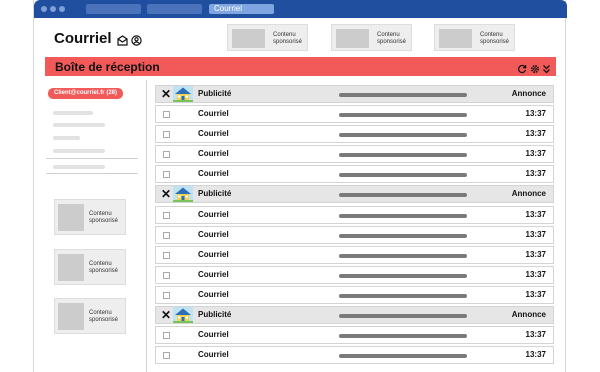 The height and width of the screenshot is (372, 600). What do you see at coordinates (136, 42) in the screenshot?
I see `user-icon` at bounding box center [136, 42].